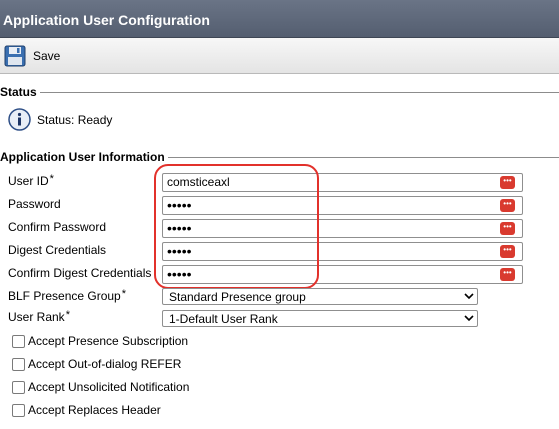 The height and width of the screenshot is (429, 559). What do you see at coordinates (18, 341) in the screenshot?
I see `accept-presence-subscription-checkbox` at bounding box center [18, 341].